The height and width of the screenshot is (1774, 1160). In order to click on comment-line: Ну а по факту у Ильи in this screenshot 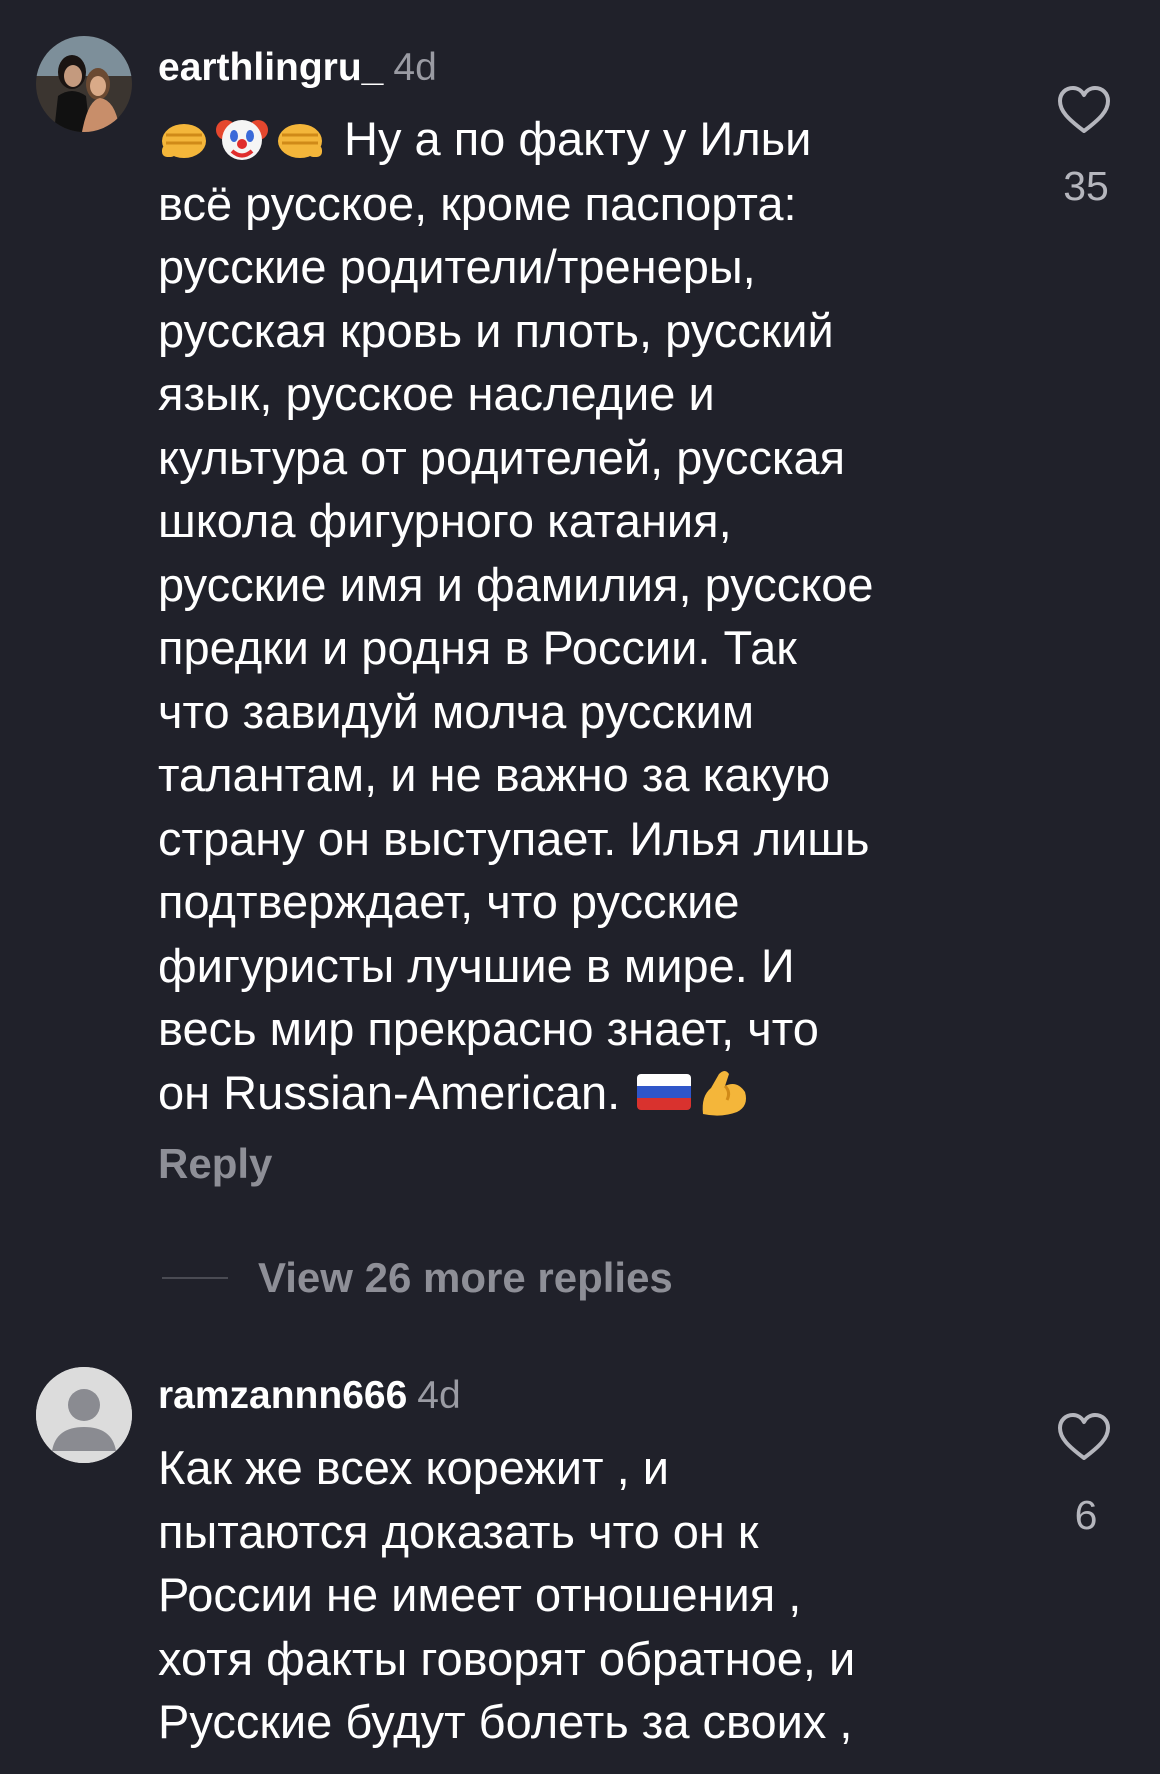, I will do `click(588, 139)`.